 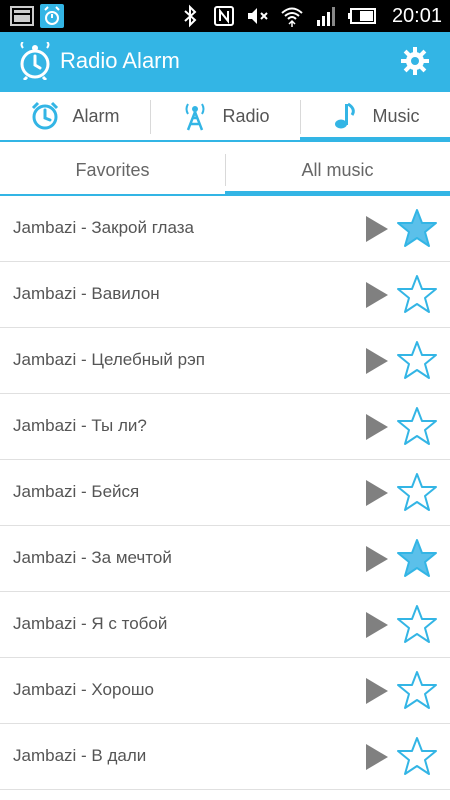 I want to click on track-title: Jambazi - Целебный рэп, so click(x=109, y=359).